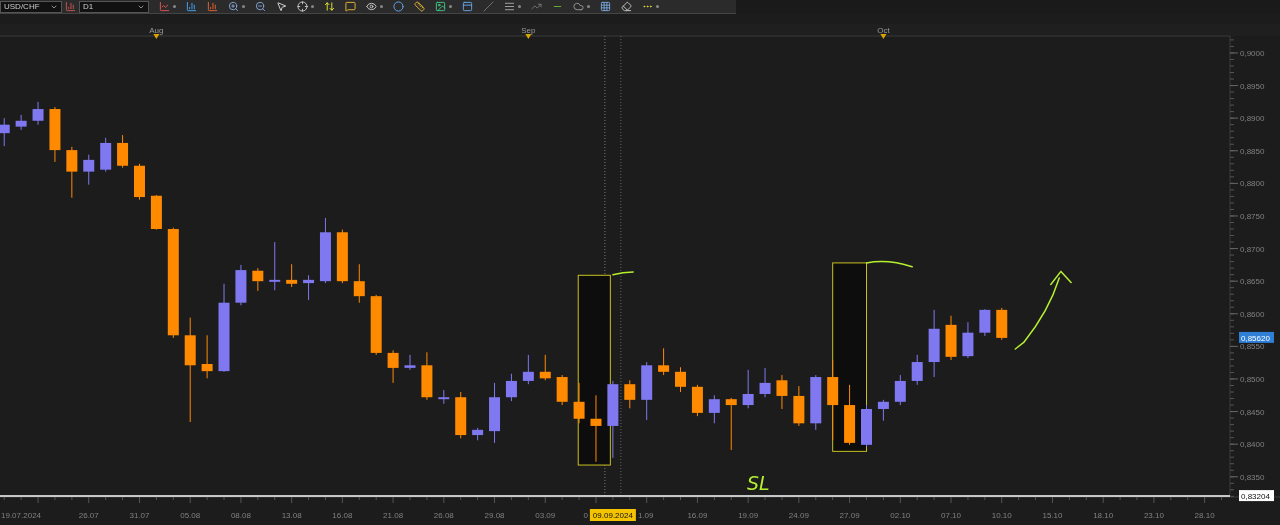 The height and width of the screenshot is (525, 1280). I want to click on date-axis-label: 19.09, so click(748, 515).